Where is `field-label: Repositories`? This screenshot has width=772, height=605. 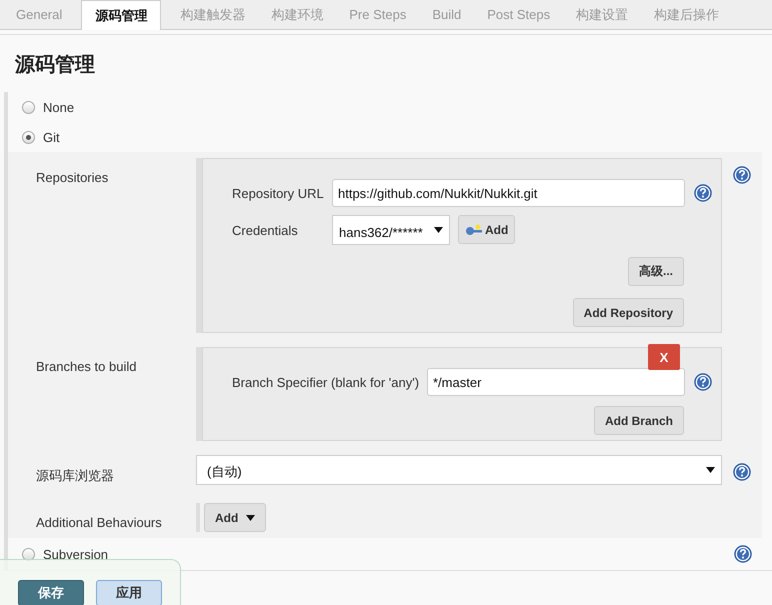
field-label: Repositories is located at coordinates (73, 178).